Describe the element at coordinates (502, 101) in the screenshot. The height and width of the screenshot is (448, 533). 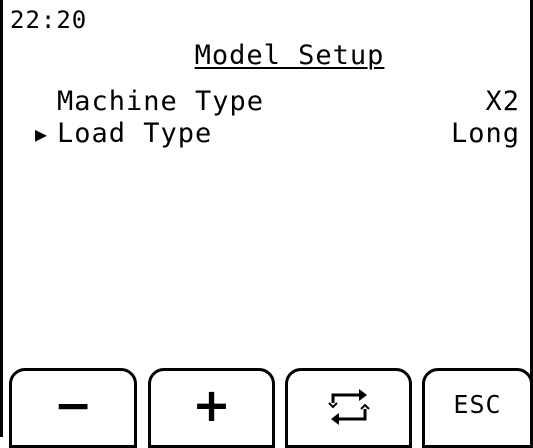
I see `menu-item-value: X2` at that location.